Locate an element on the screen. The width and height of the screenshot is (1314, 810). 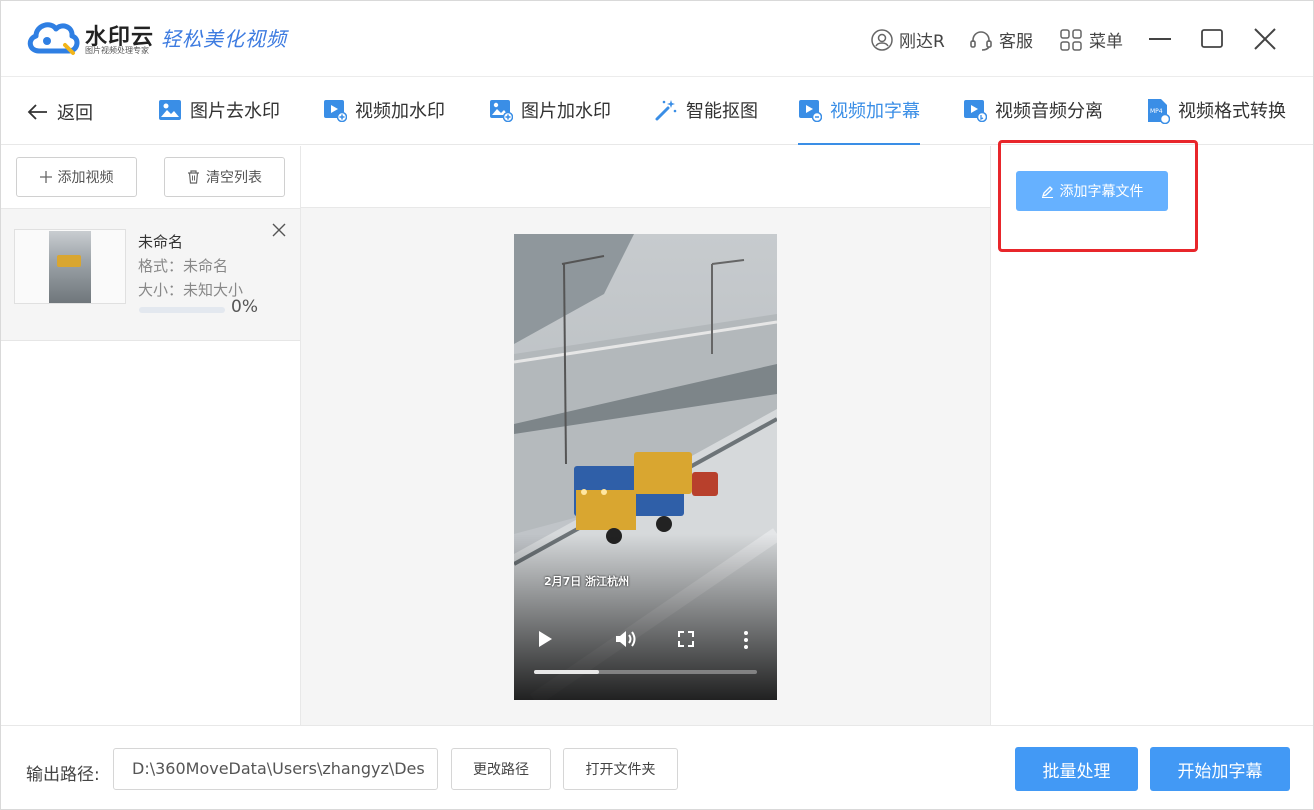
add-video-button: 添加视频 is located at coordinates (76, 177).